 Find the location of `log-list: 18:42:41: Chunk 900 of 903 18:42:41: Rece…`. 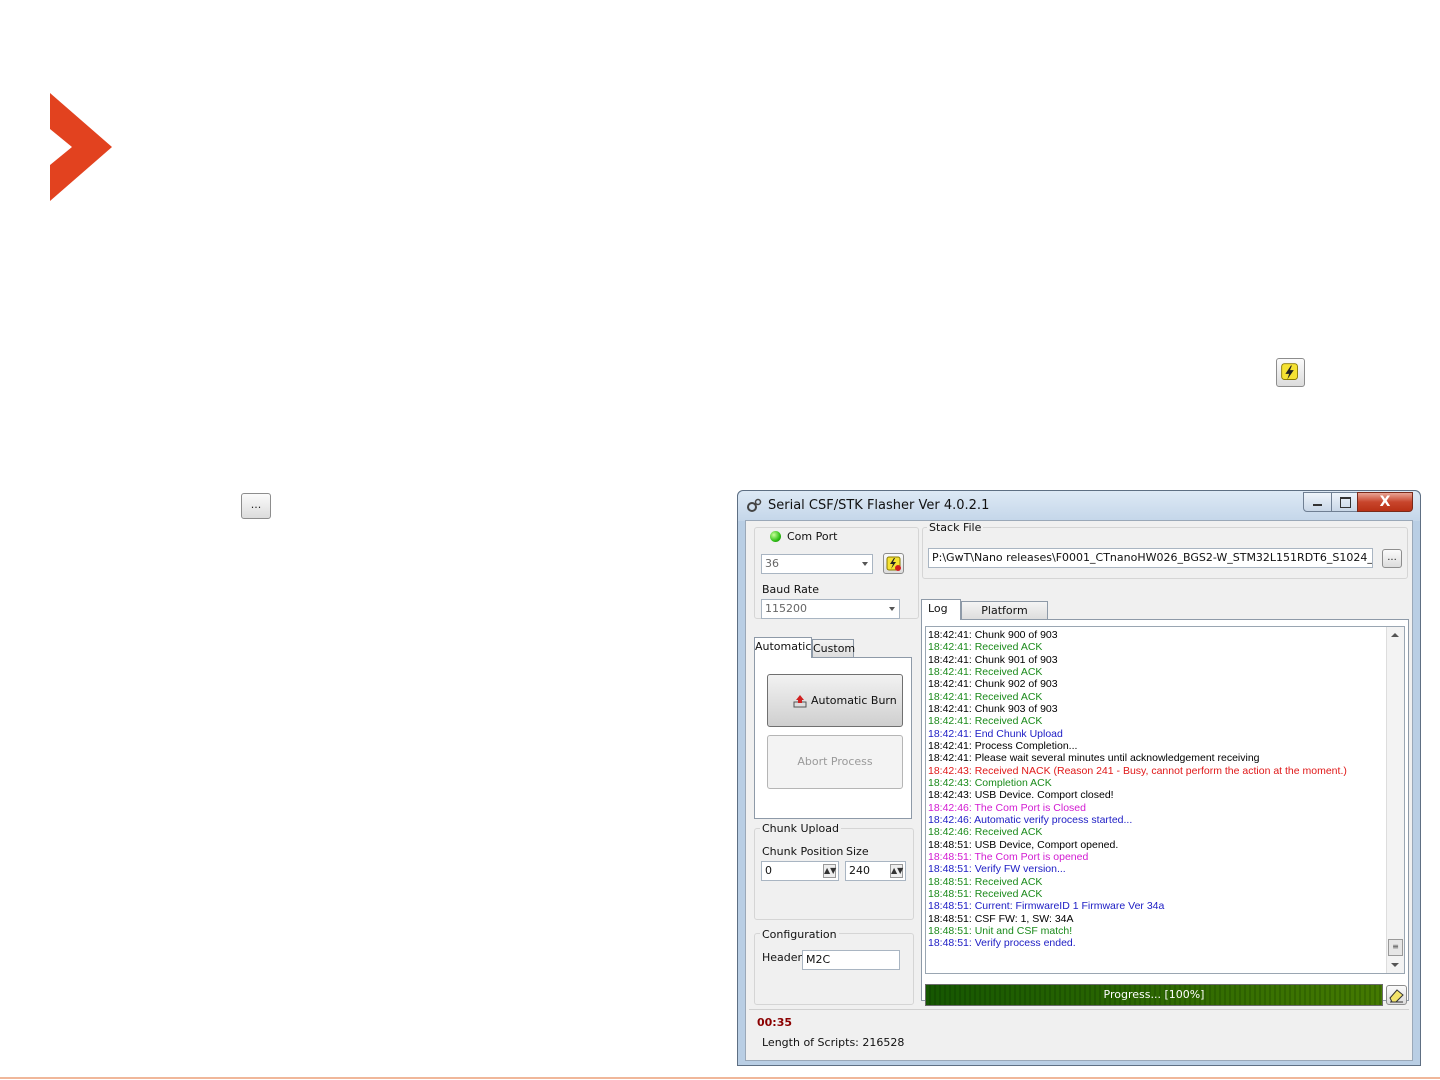

log-list: 18:42:41: Chunk 900 of 903 18:42:41: Rece… is located at coordinates (1165, 800).